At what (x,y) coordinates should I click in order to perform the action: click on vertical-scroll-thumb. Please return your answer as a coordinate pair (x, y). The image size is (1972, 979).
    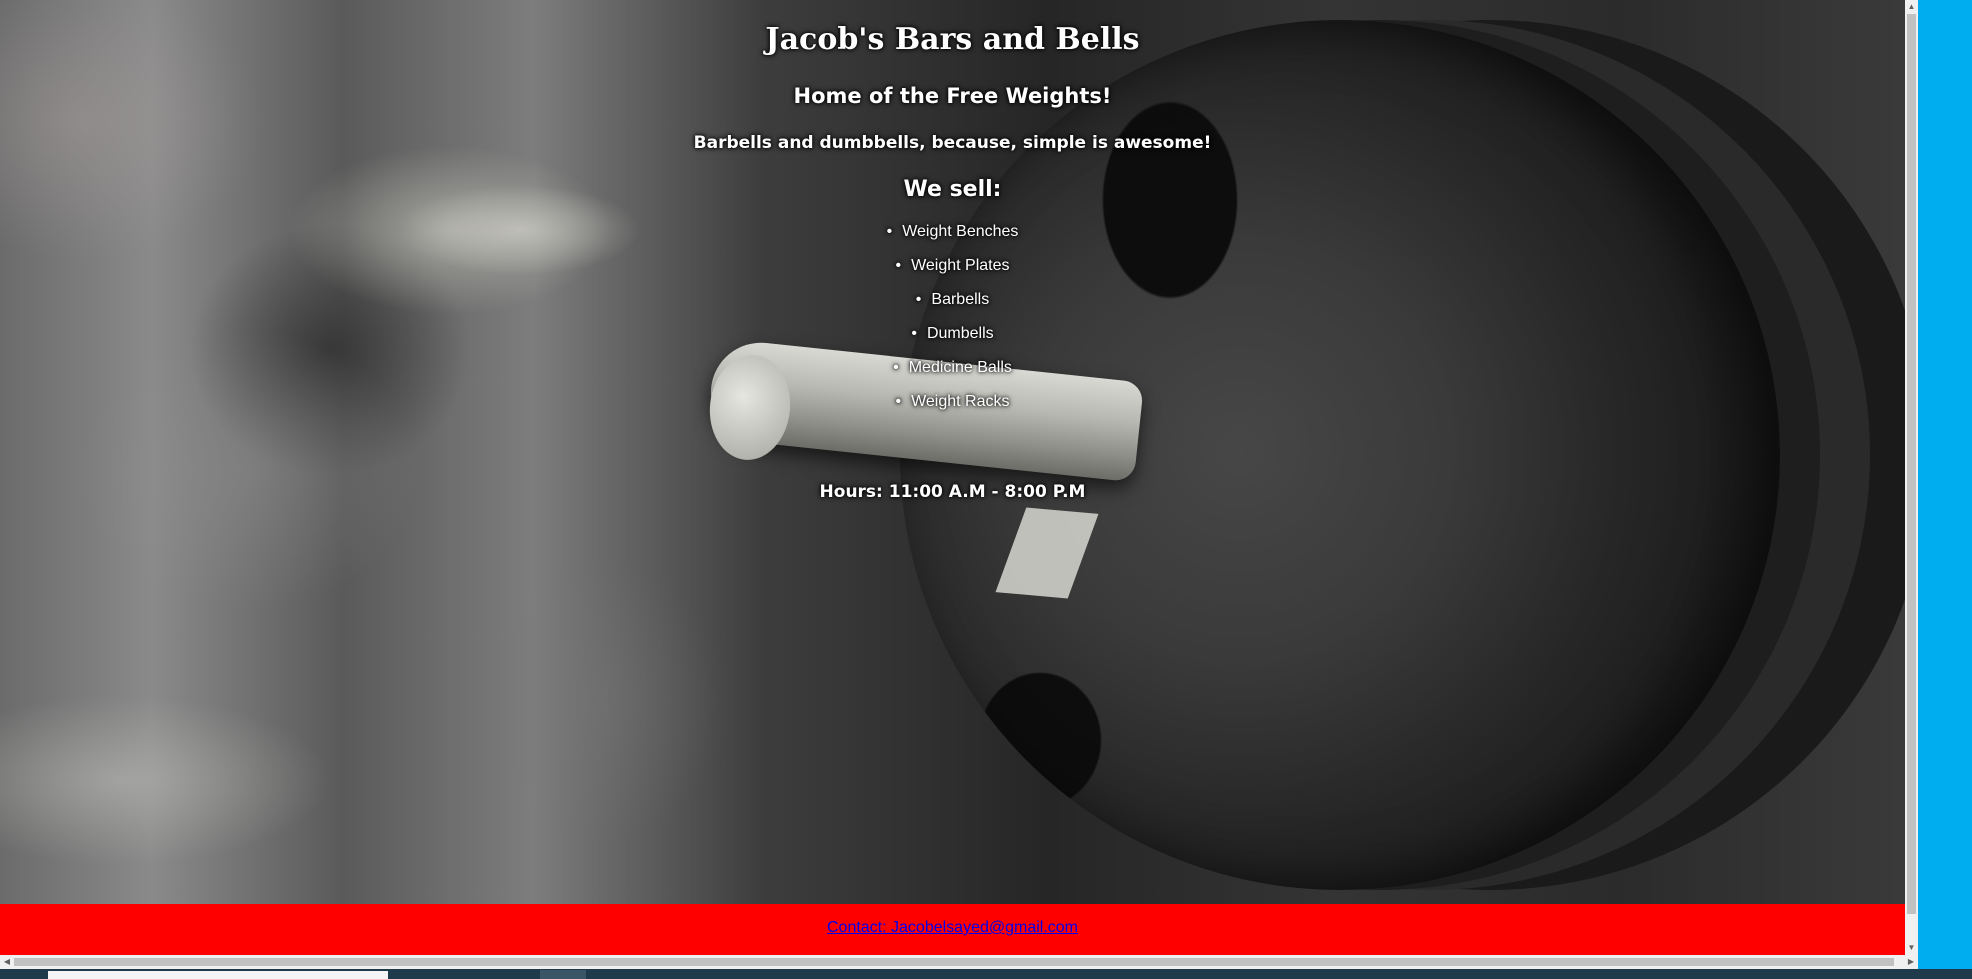
    Looking at the image, I should click on (1911, 464).